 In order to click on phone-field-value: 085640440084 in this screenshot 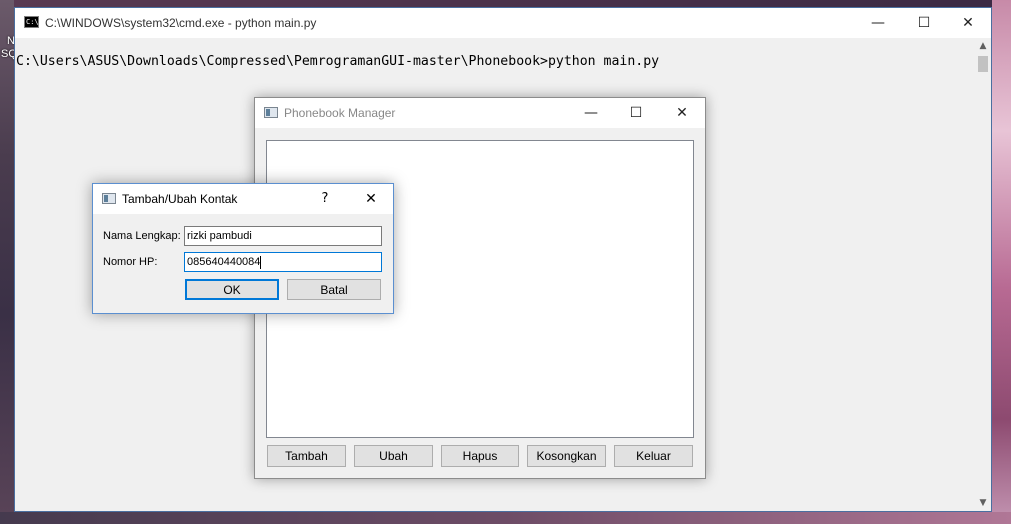, I will do `click(224, 262)`.